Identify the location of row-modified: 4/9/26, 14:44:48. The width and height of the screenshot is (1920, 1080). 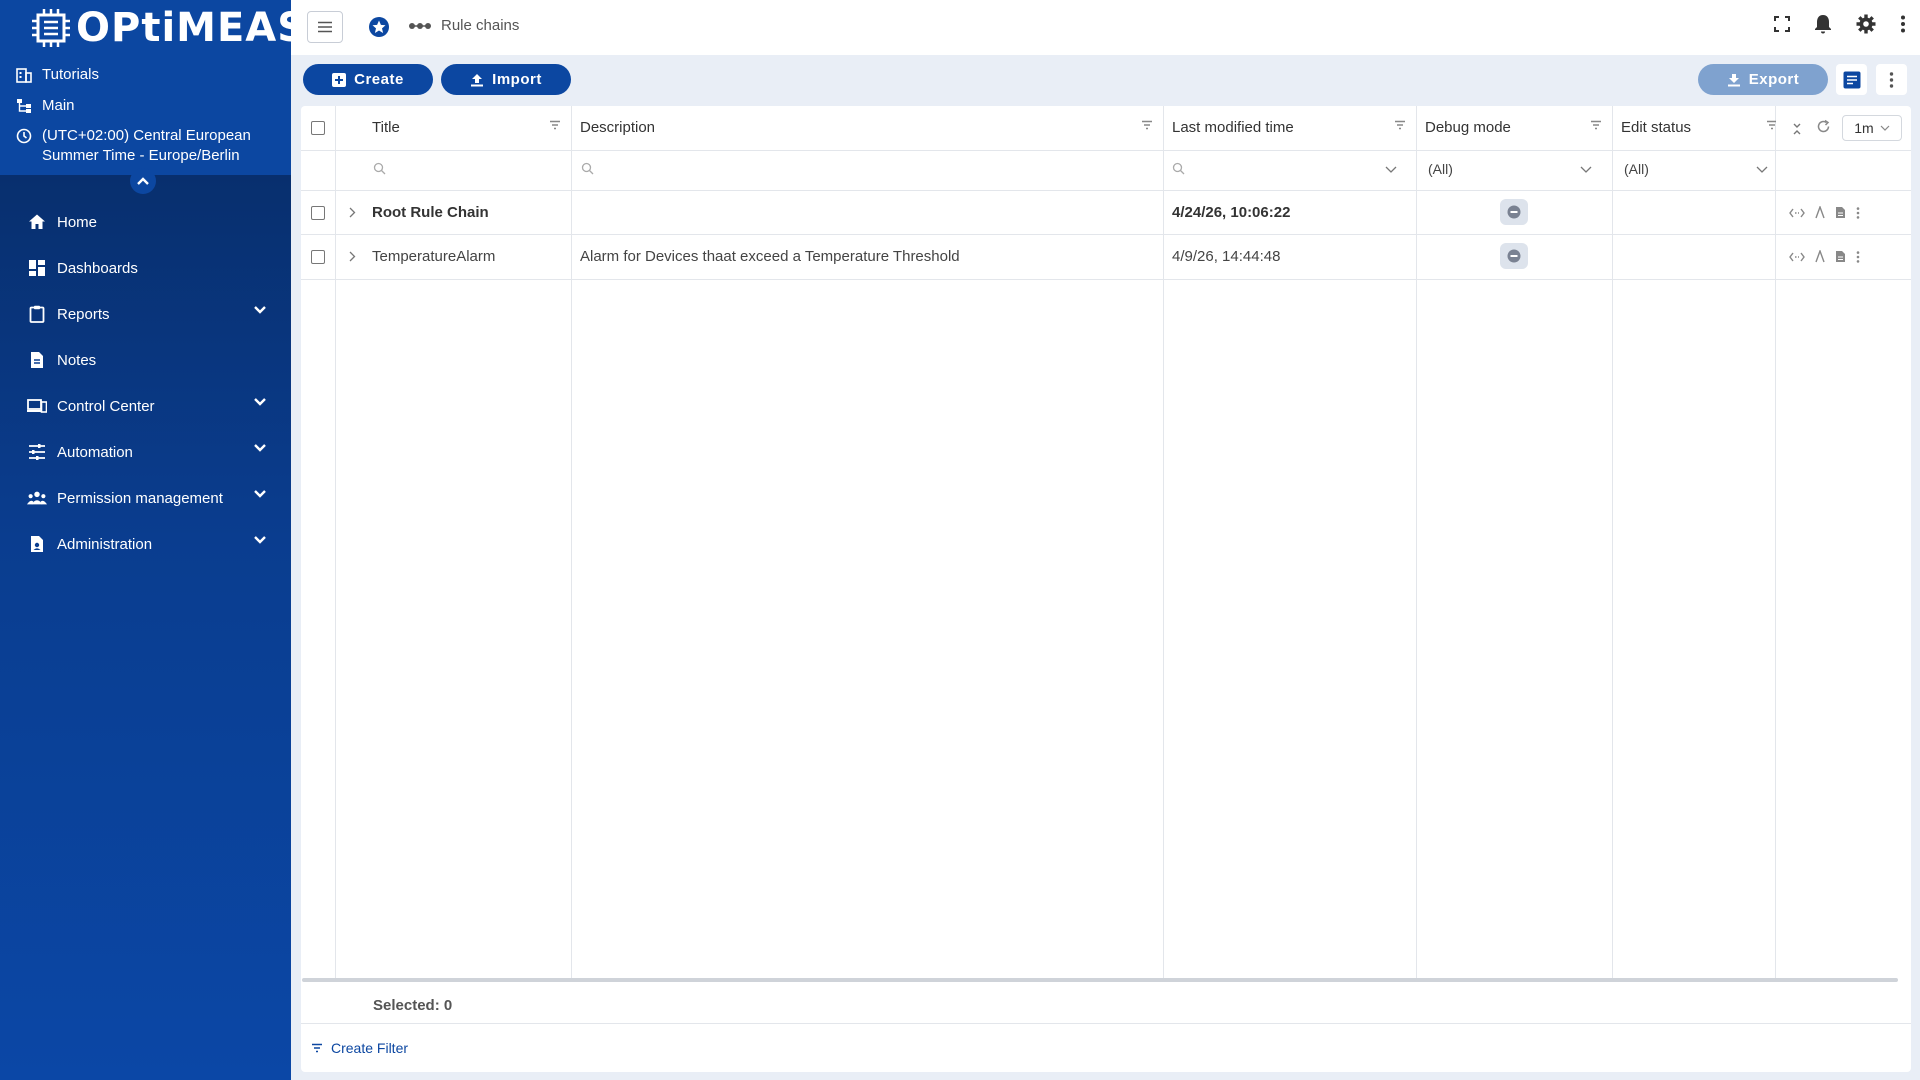
(1226, 256).